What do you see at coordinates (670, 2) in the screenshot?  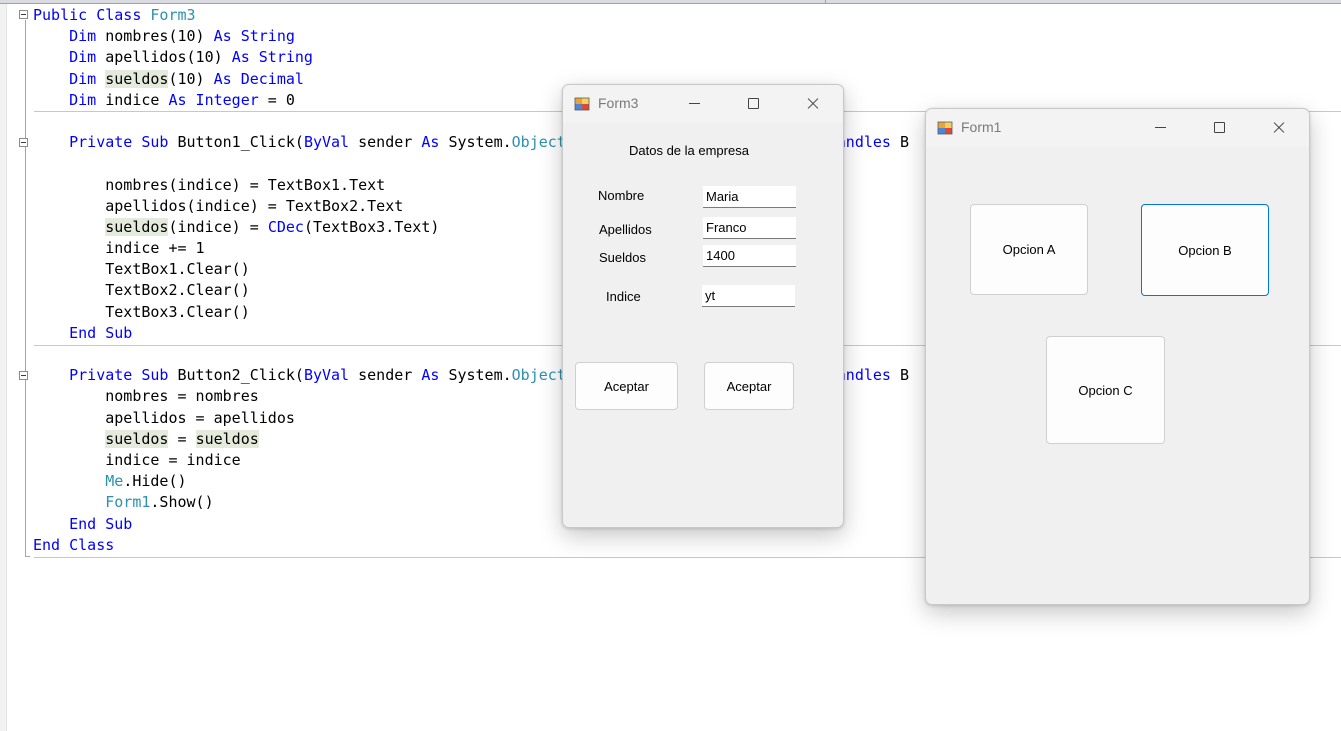 I see `editor-top-border` at bounding box center [670, 2].